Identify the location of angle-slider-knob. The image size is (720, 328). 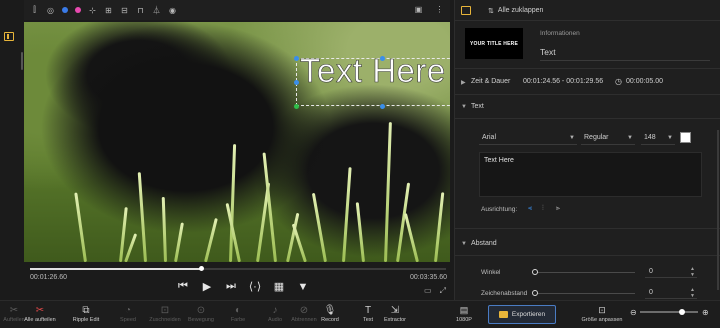
(535, 272).